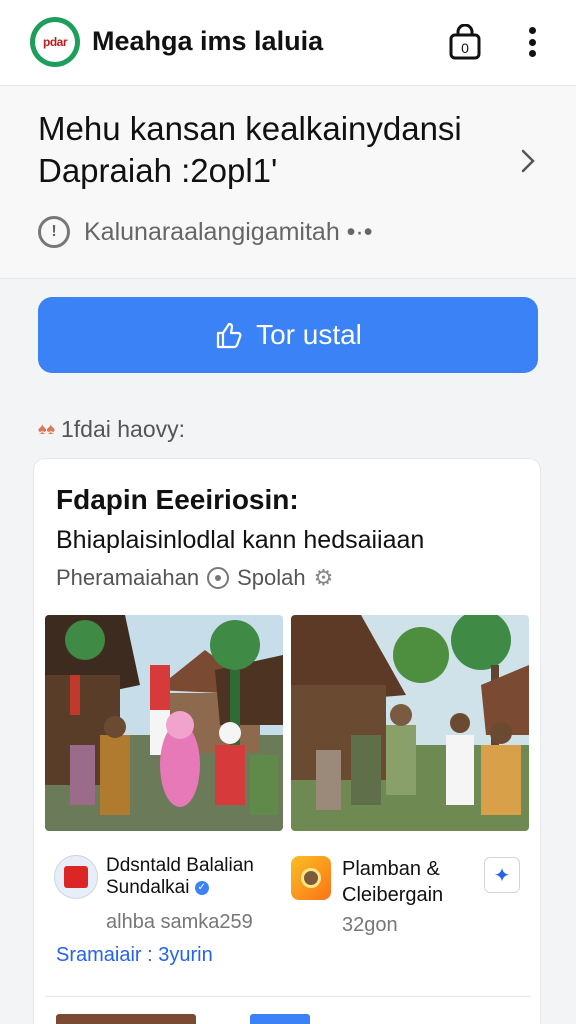 The width and height of the screenshot is (576, 1024). I want to click on more-vert-icon, so click(532, 42).